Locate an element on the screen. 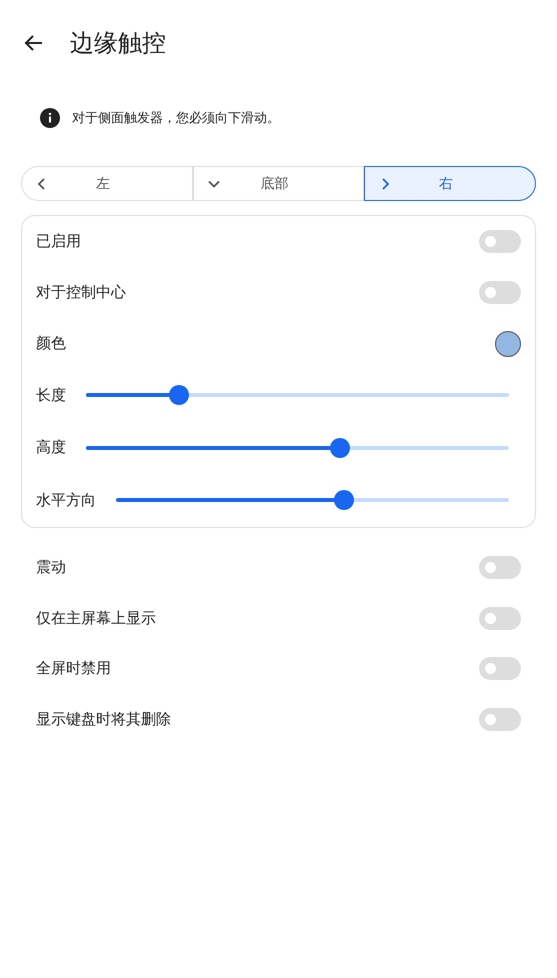  setting-label: 震动 is located at coordinates (51, 568).